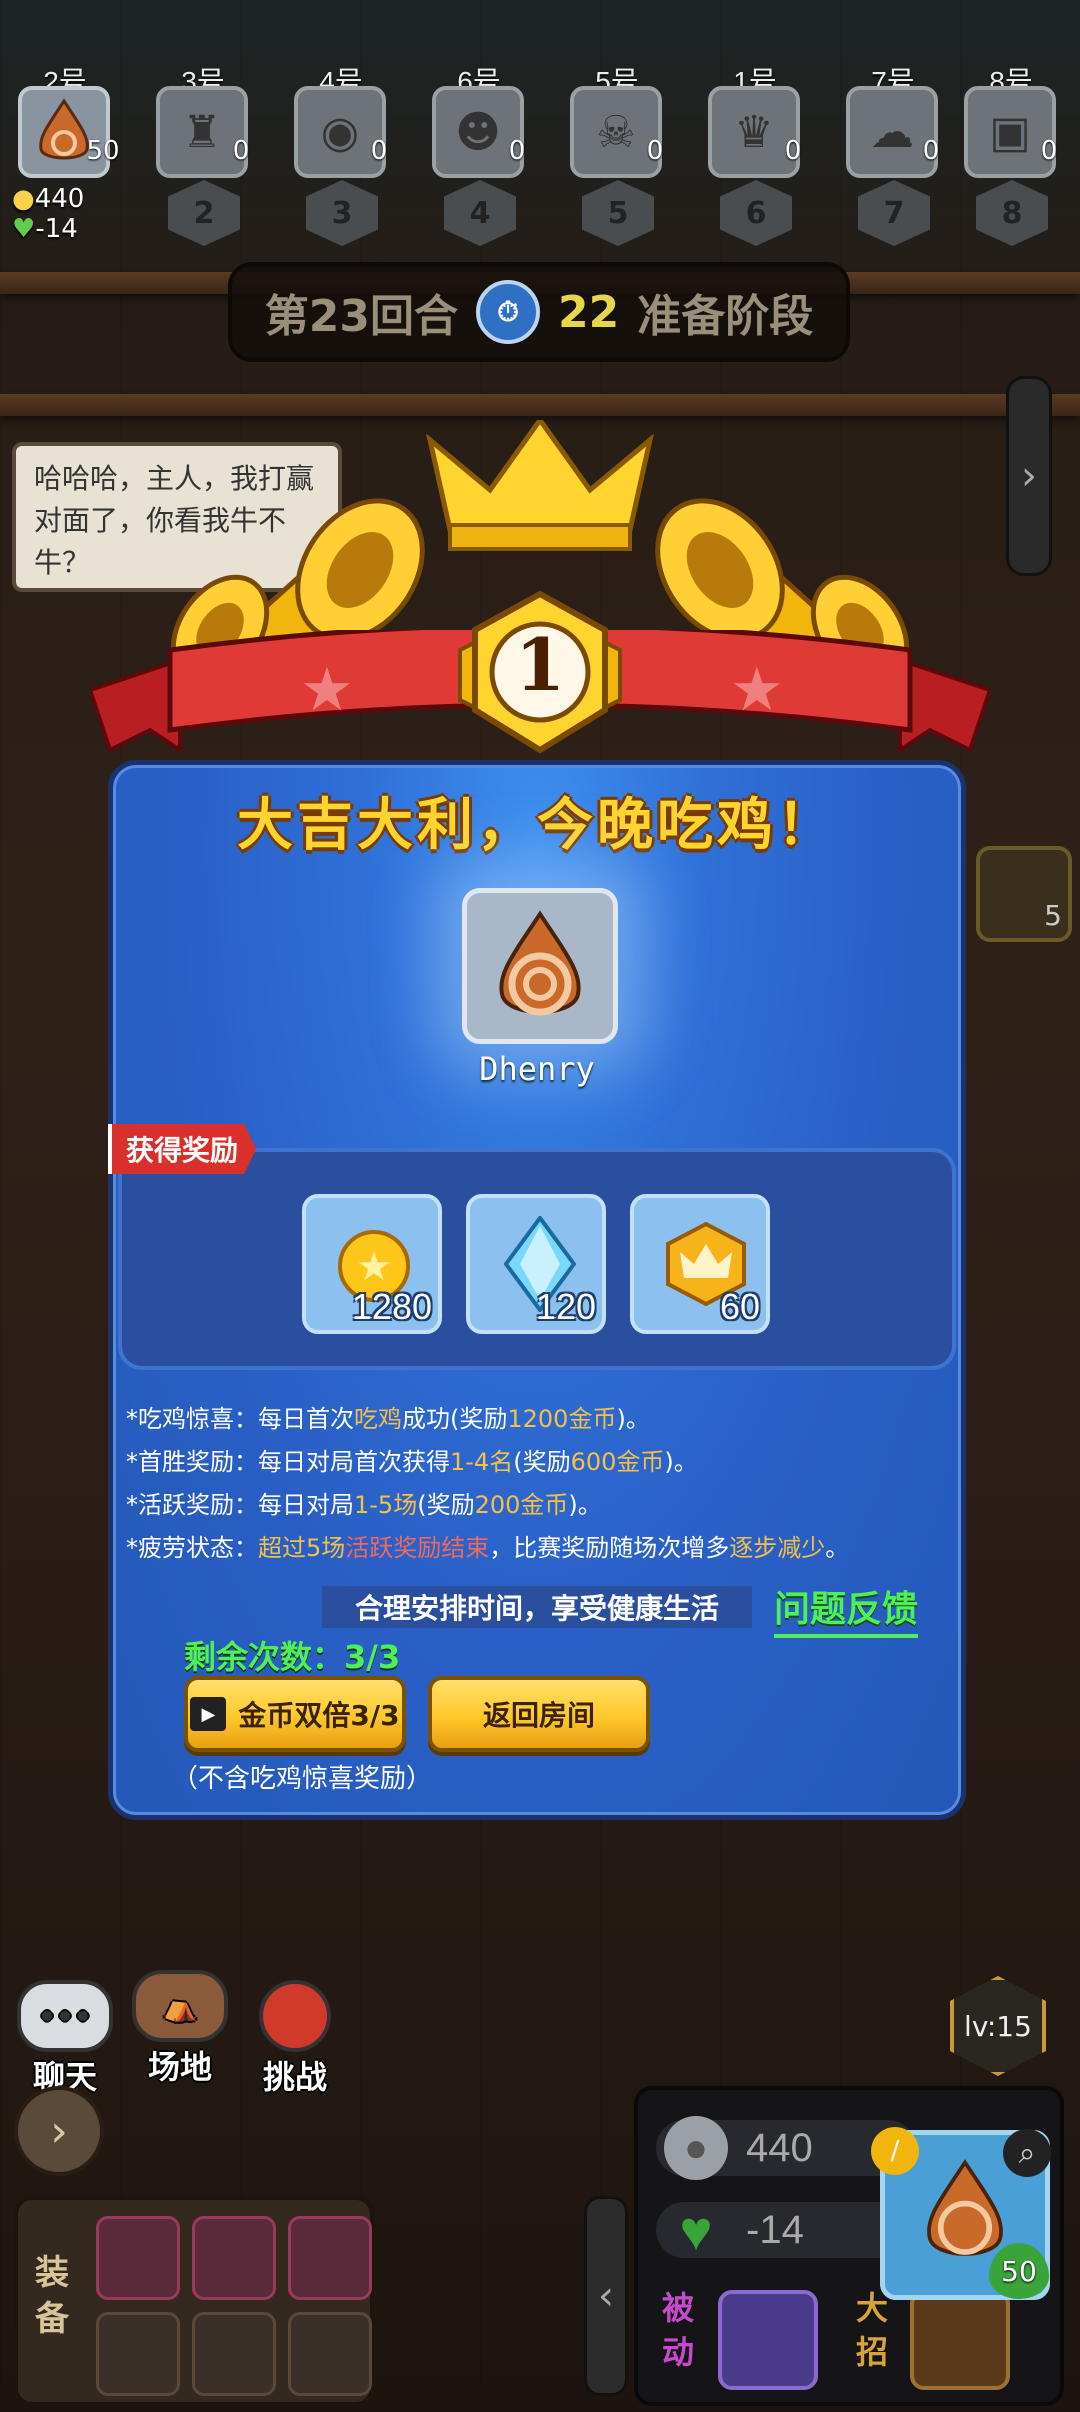 Image resolution: width=1080 pixels, height=2412 pixels. I want to click on hero-hp: 50, so click(1019, 2271).